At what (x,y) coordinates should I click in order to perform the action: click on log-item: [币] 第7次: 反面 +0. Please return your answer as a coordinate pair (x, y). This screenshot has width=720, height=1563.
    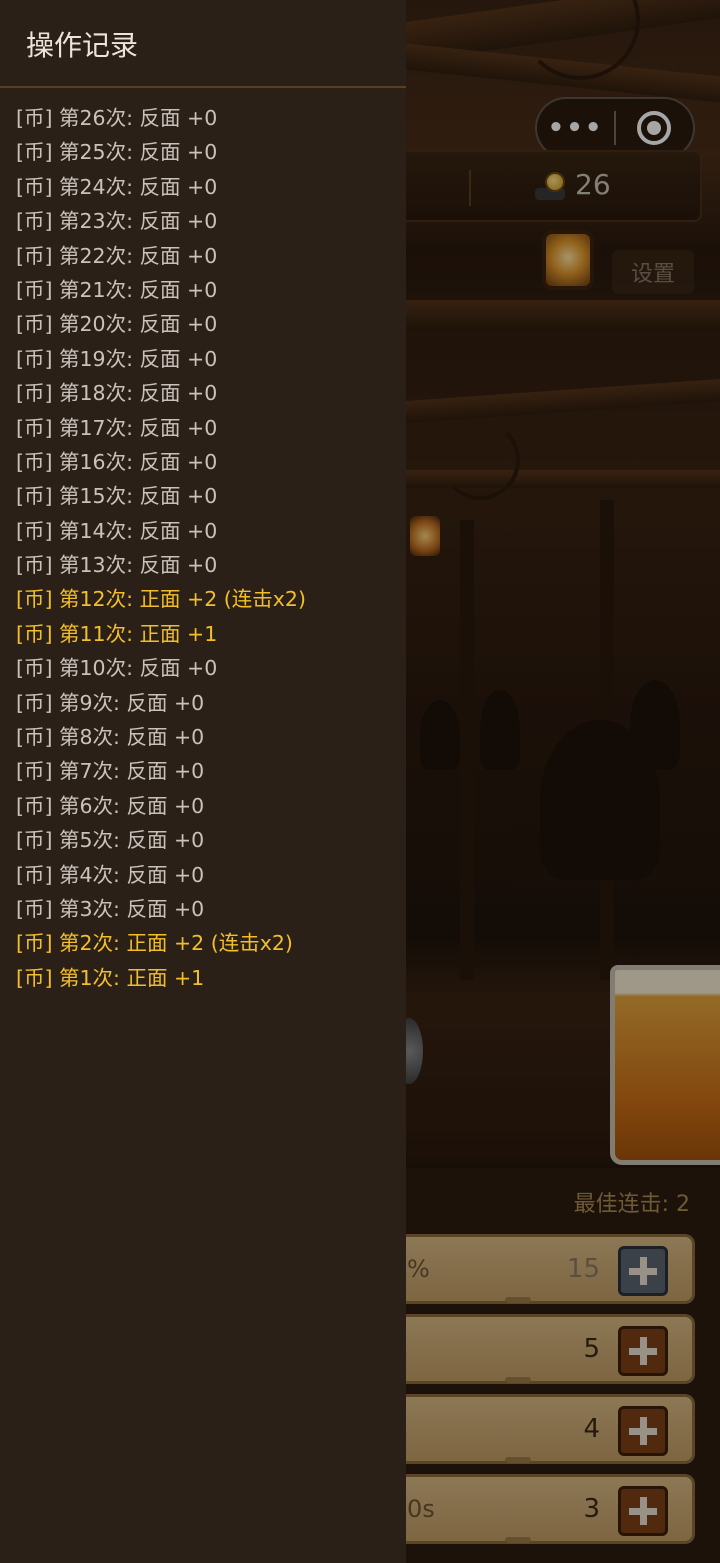
    Looking at the image, I should click on (110, 771).